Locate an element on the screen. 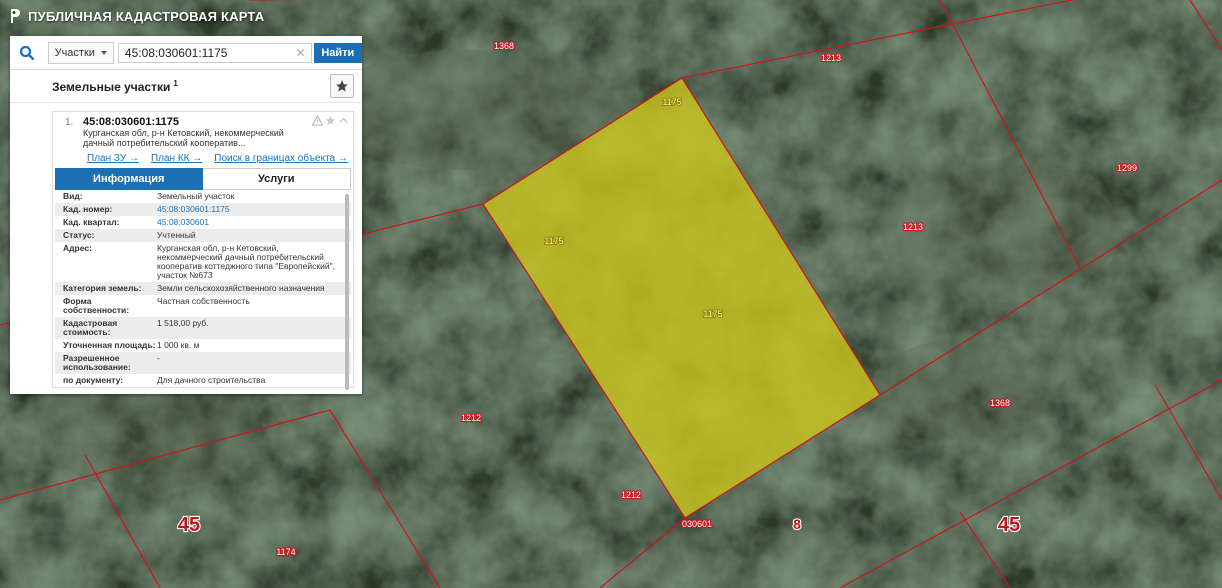 This screenshot has height=588, width=1222. star-icon is located at coordinates (342, 86).